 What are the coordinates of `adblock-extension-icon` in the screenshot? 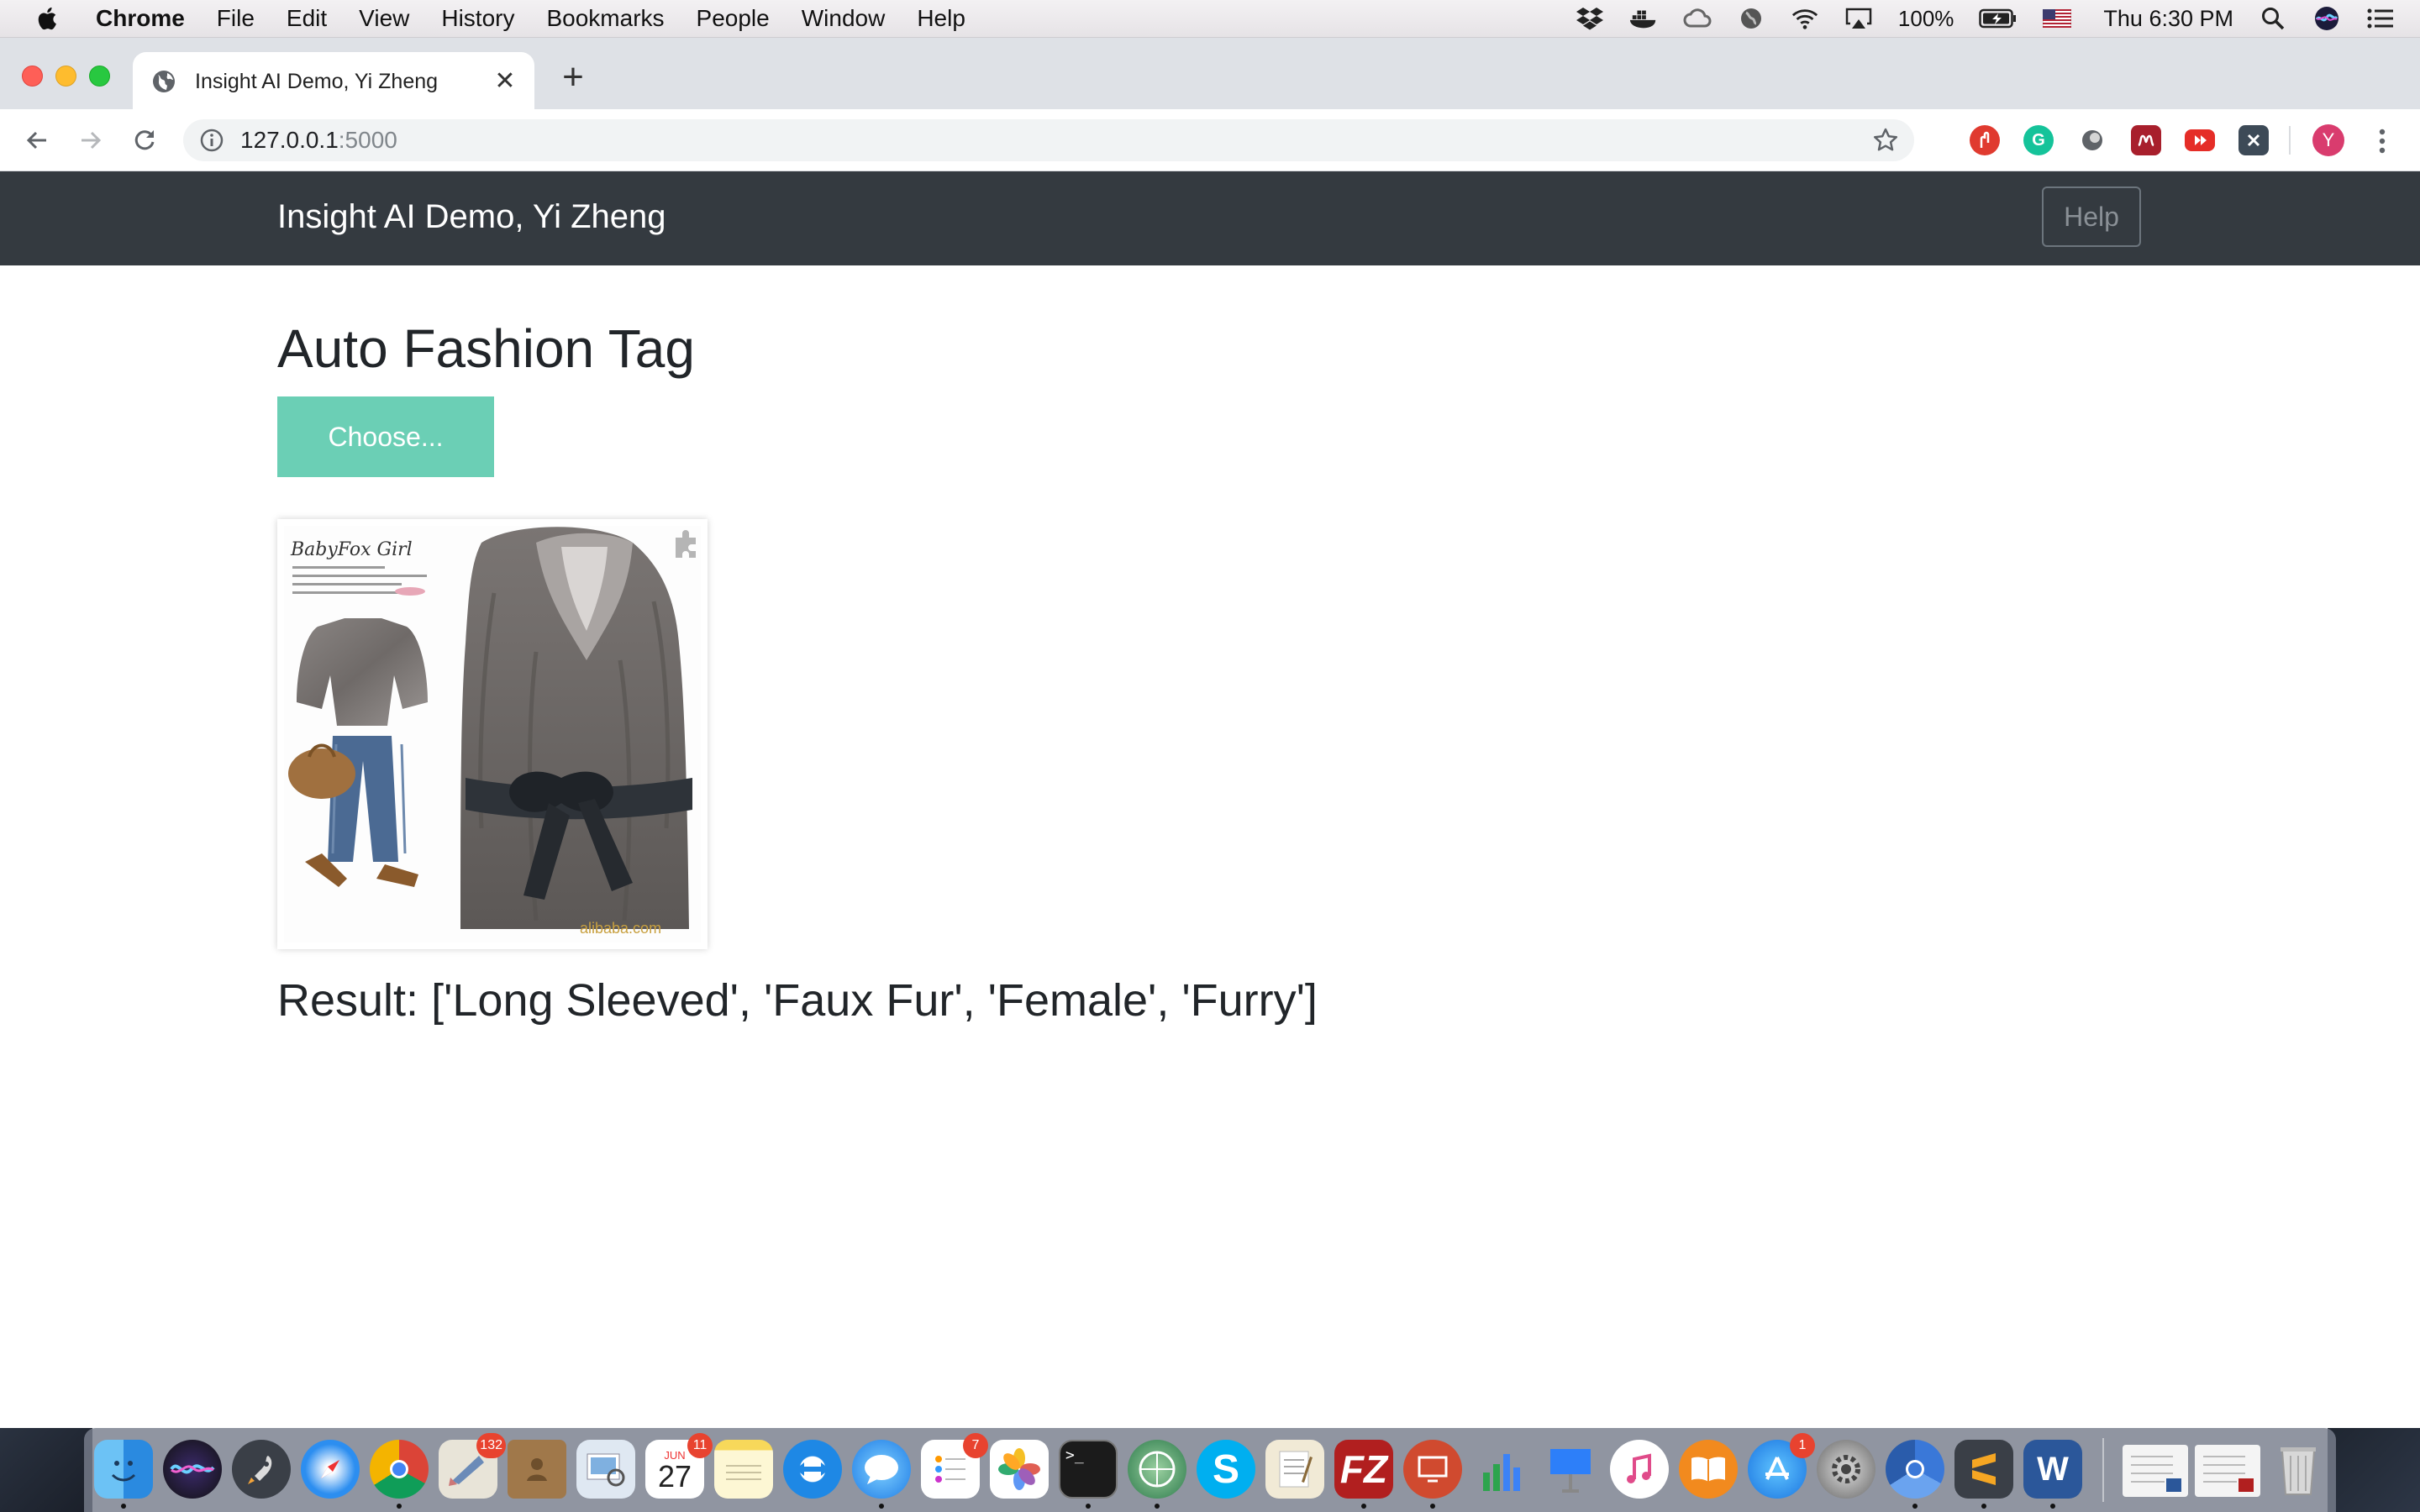 It's located at (1985, 140).